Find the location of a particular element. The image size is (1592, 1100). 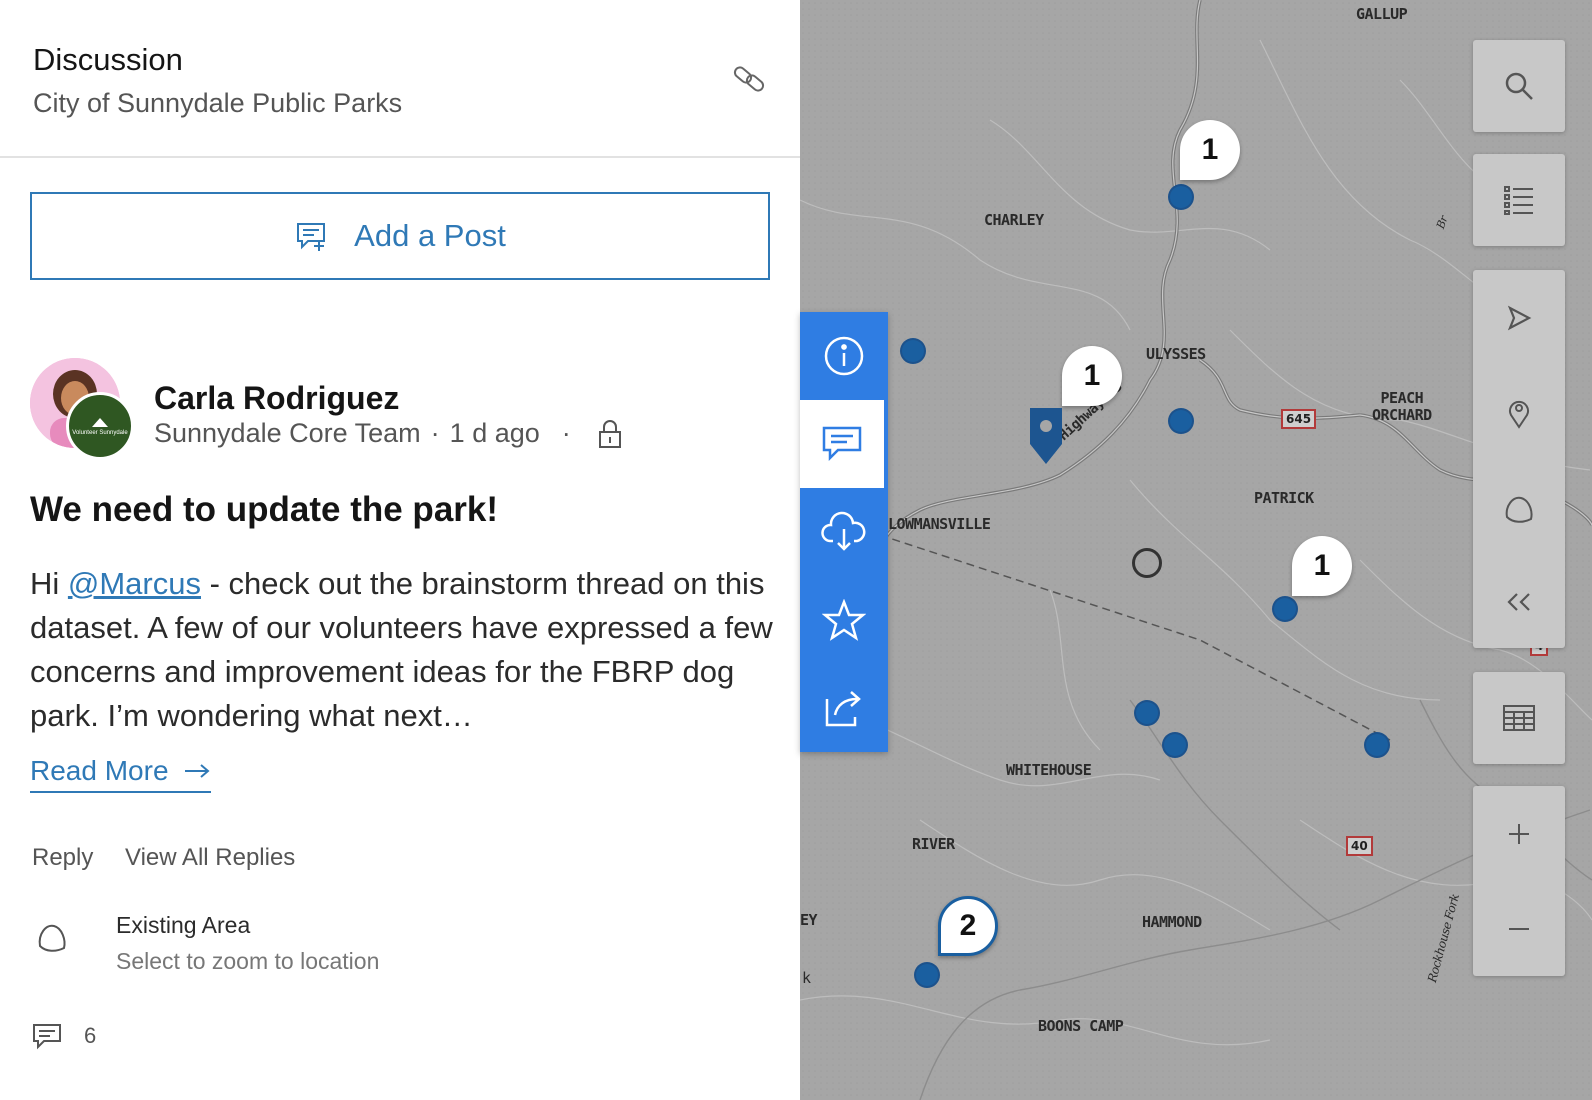

add-post-label: Add a Post is located at coordinates (430, 235).